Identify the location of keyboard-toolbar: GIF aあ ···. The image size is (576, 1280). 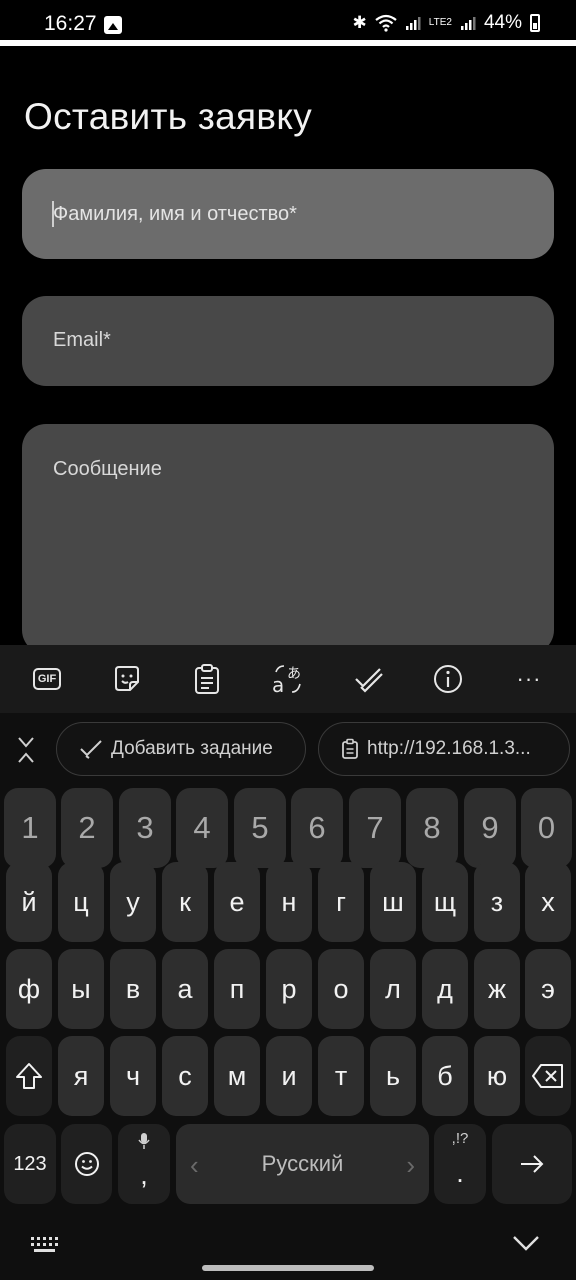
(288, 679).